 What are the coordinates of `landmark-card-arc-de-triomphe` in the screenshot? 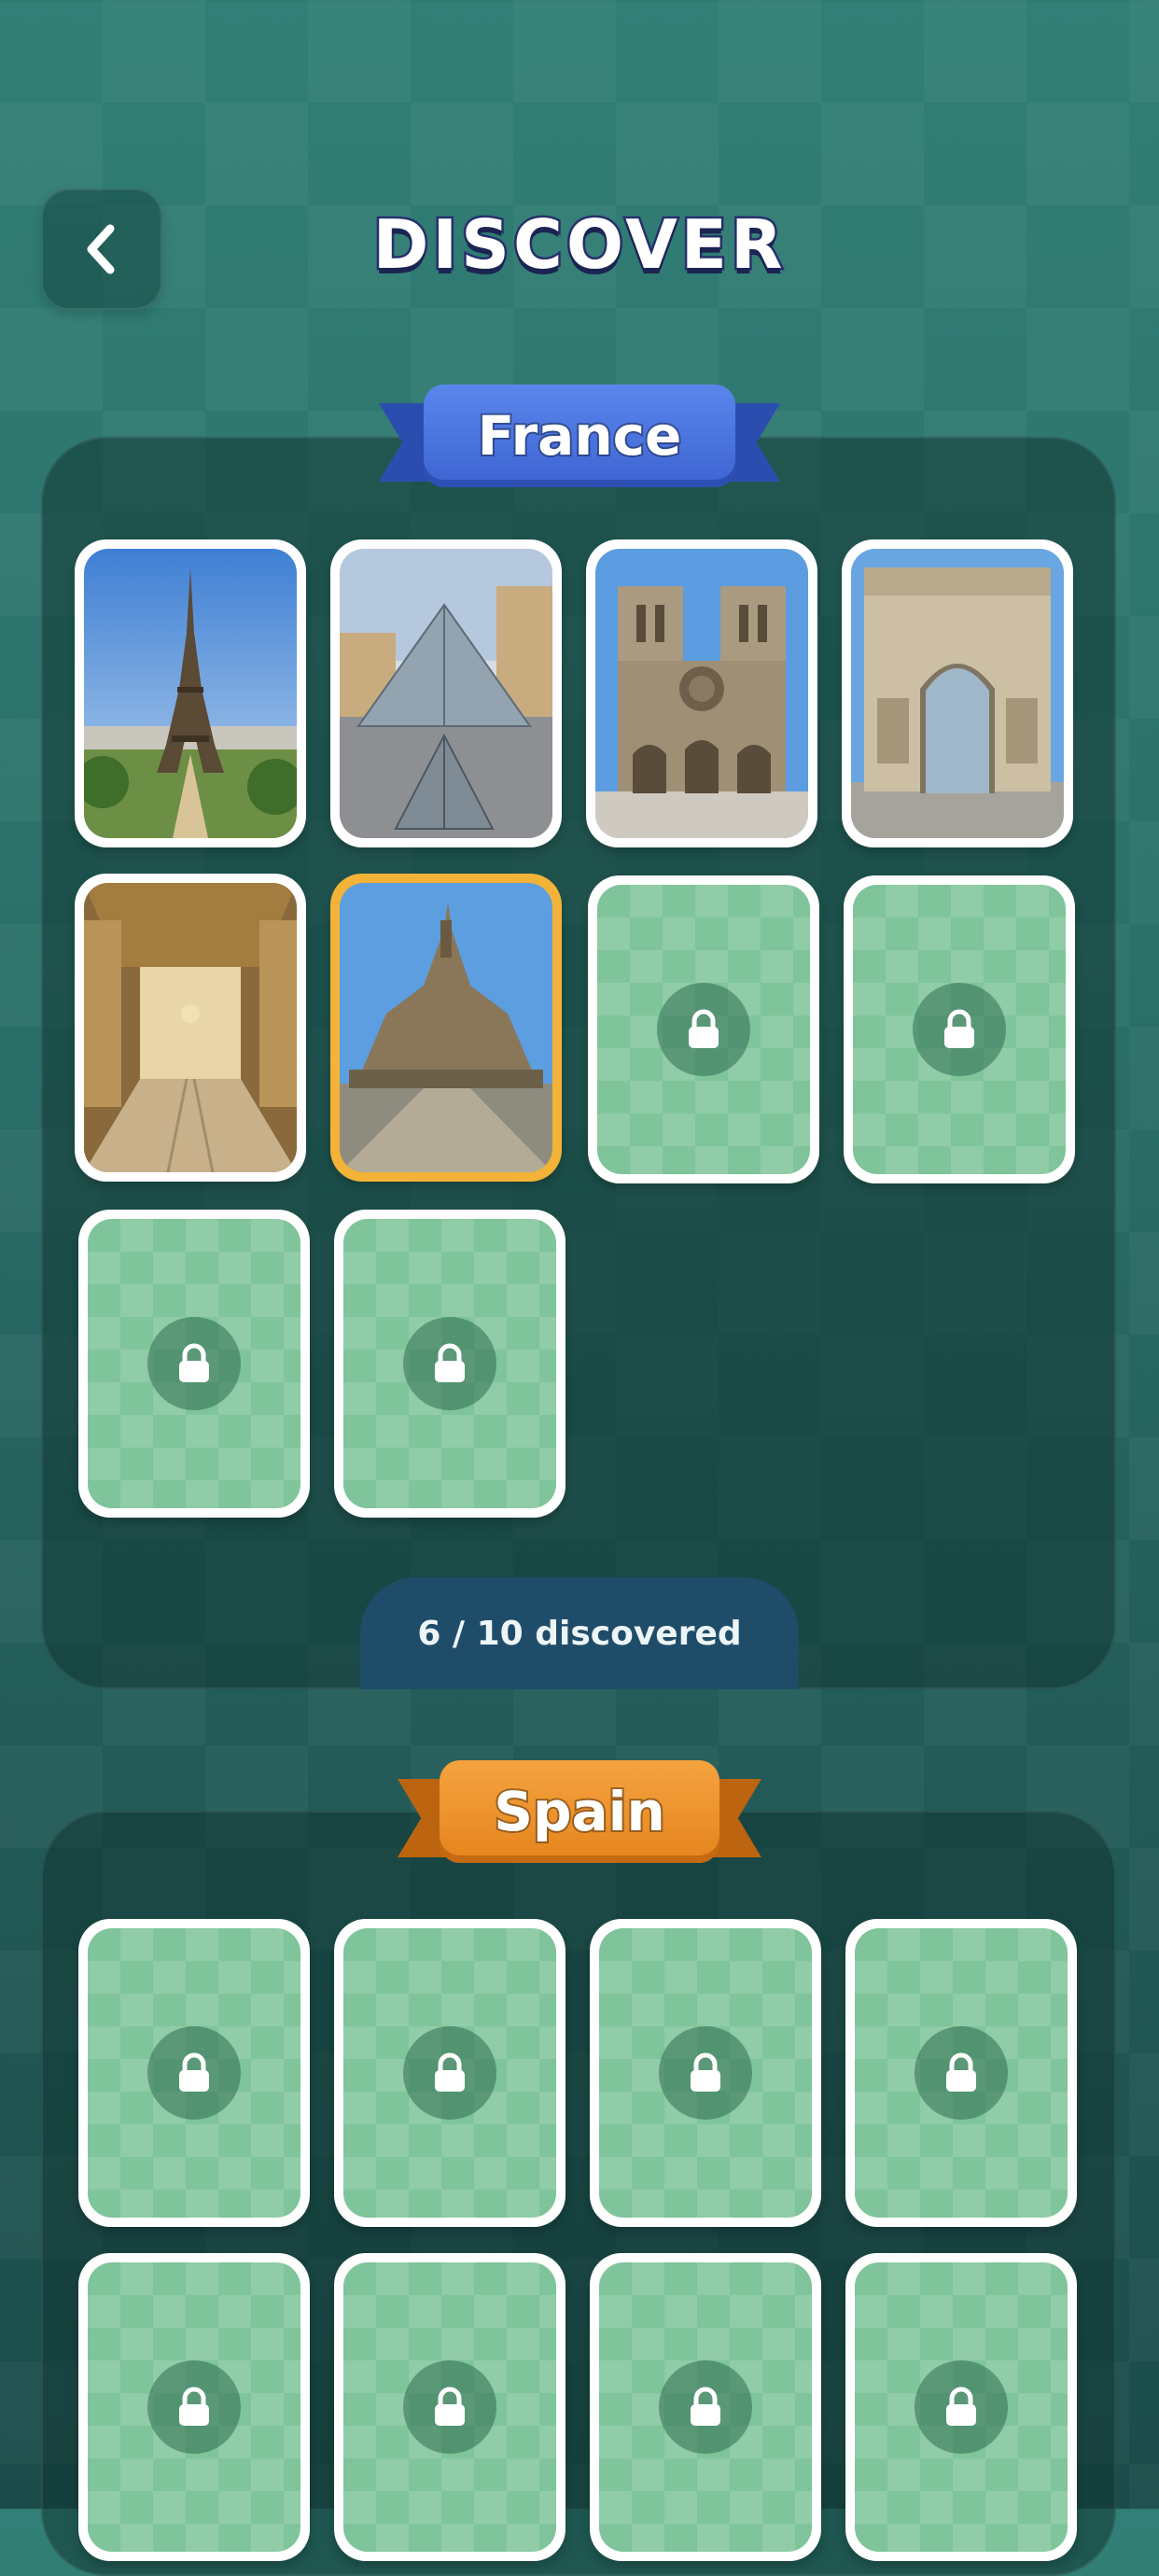 It's located at (957, 693).